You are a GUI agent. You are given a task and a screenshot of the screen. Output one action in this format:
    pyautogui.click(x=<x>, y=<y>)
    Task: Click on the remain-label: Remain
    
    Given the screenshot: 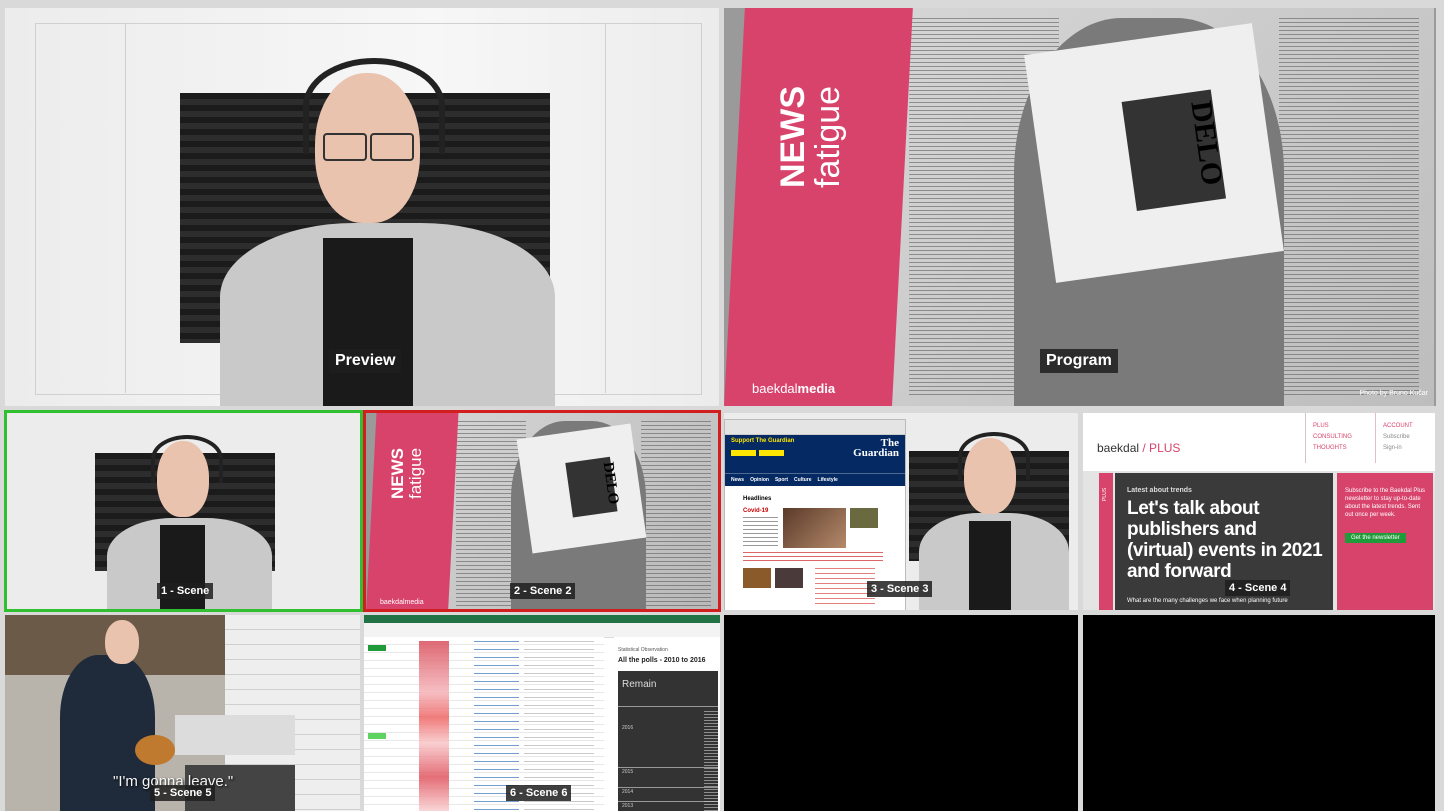 What is the action you would take?
    pyautogui.click(x=639, y=684)
    